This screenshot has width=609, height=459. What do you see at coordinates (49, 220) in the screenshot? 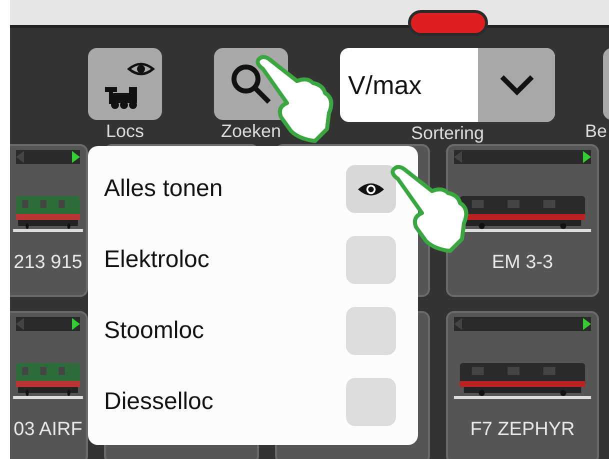
I see `loco-card: 213 915` at bounding box center [49, 220].